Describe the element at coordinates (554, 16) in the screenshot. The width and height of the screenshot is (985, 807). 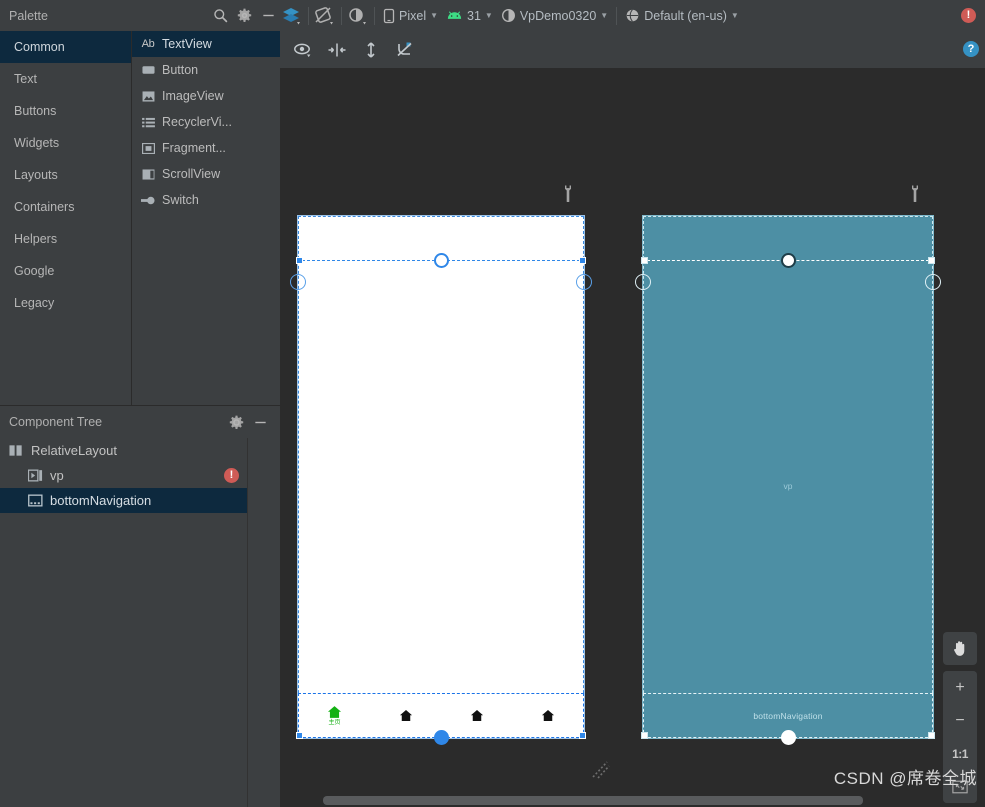
I see `theme-button: VpDemo0320 ▼` at that location.